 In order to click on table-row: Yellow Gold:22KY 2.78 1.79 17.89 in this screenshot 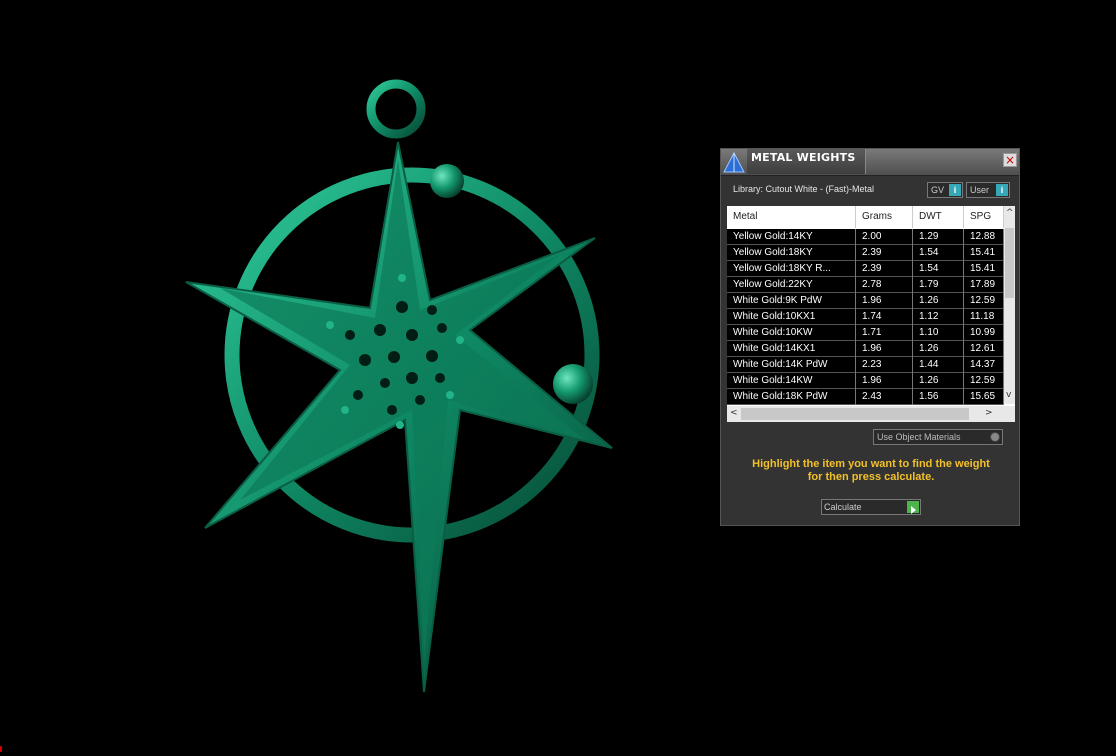, I will do `click(865, 285)`.